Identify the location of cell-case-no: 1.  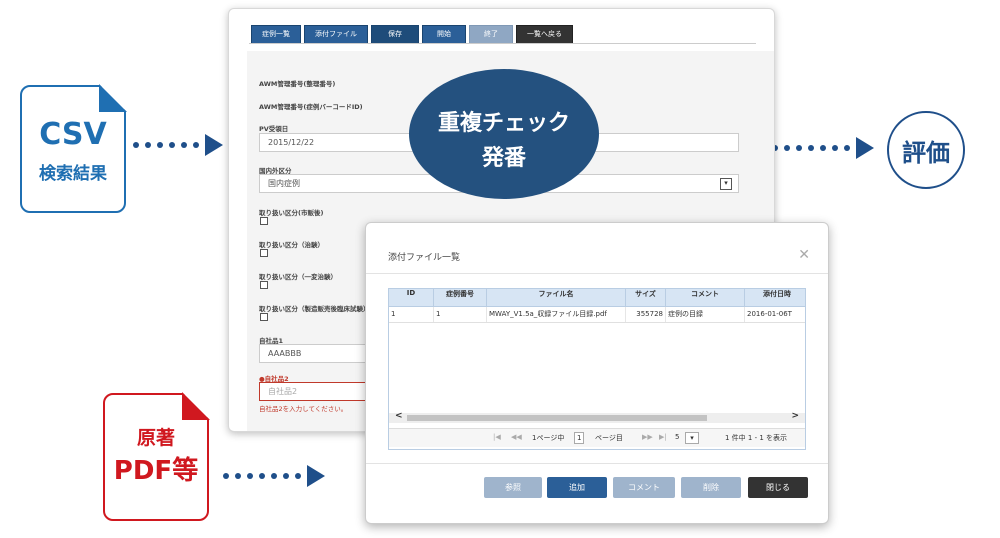
(460, 314).